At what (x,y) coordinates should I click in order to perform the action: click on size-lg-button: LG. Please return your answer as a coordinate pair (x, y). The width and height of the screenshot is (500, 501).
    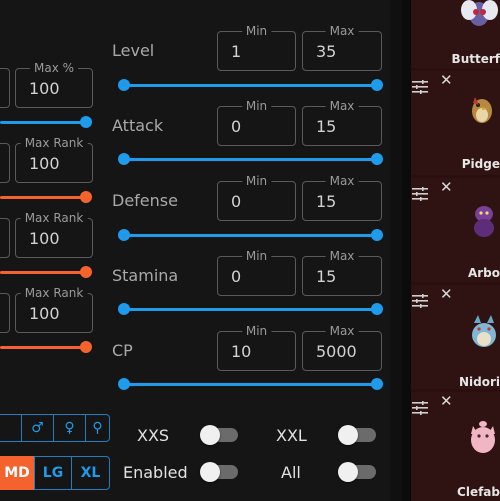
    Looking at the image, I should click on (53, 473).